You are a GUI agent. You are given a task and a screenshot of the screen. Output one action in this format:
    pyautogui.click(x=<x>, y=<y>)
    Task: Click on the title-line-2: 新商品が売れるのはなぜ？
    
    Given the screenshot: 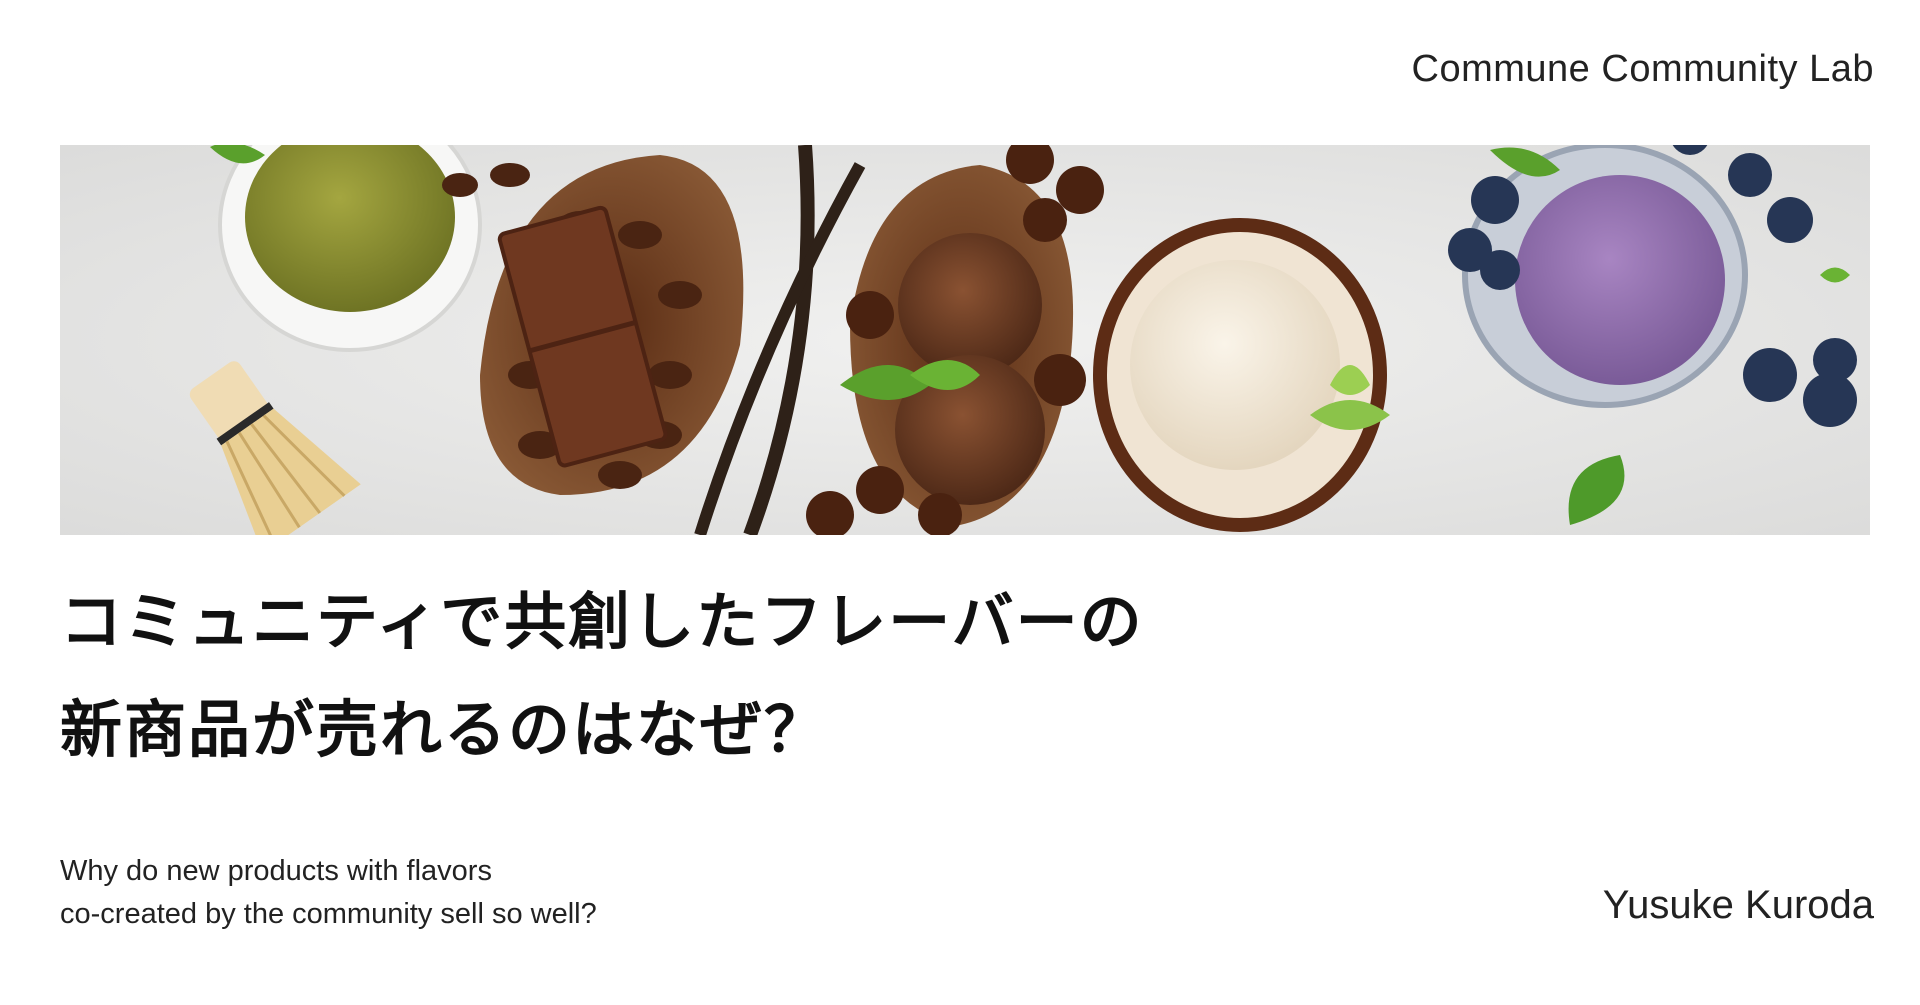 What is the action you would take?
    pyautogui.click(x=444, y=729)
    